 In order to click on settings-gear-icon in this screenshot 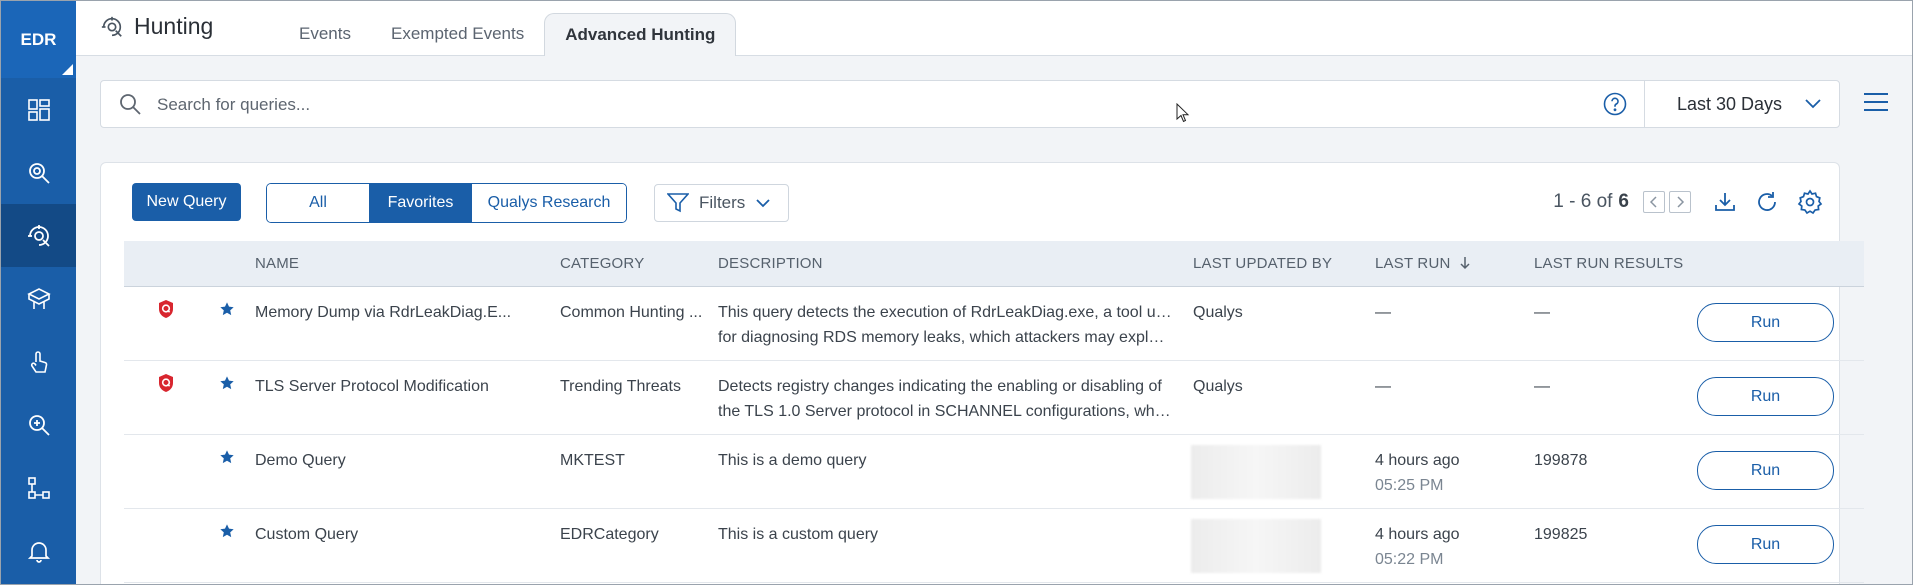, I will do `click(1810, 202)`.